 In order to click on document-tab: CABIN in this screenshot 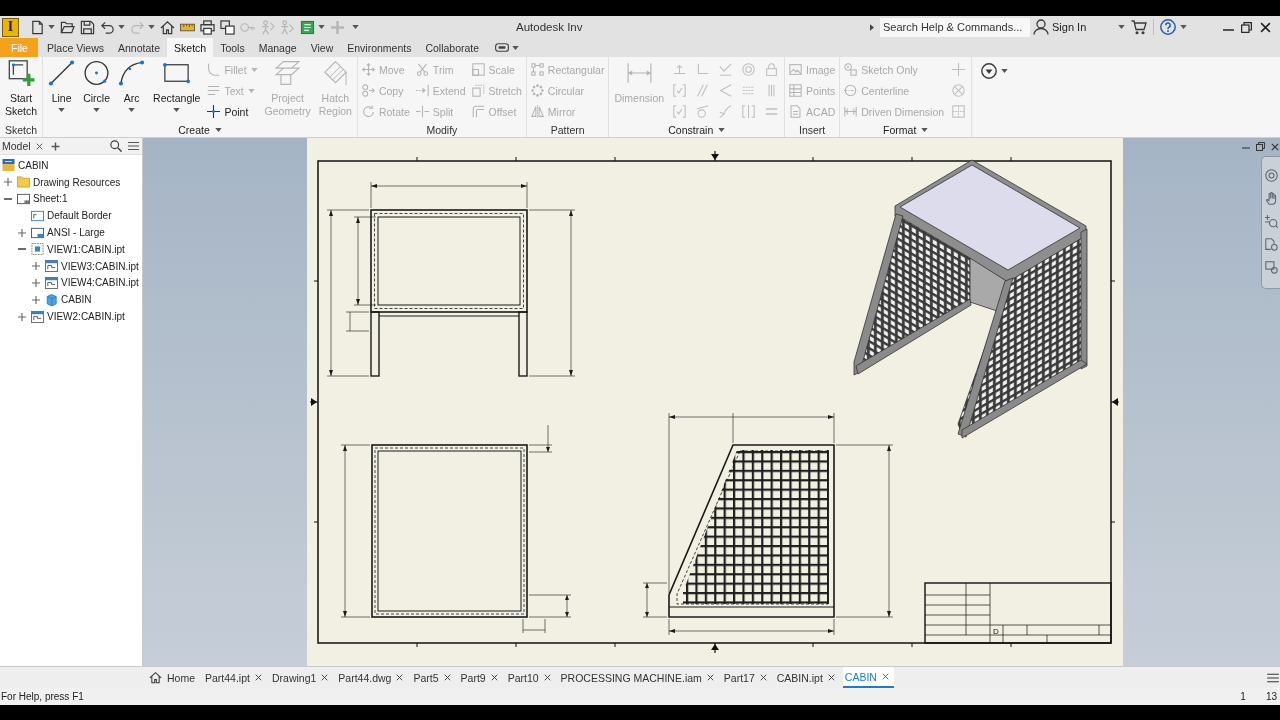, I will do `click(868, 677)`.